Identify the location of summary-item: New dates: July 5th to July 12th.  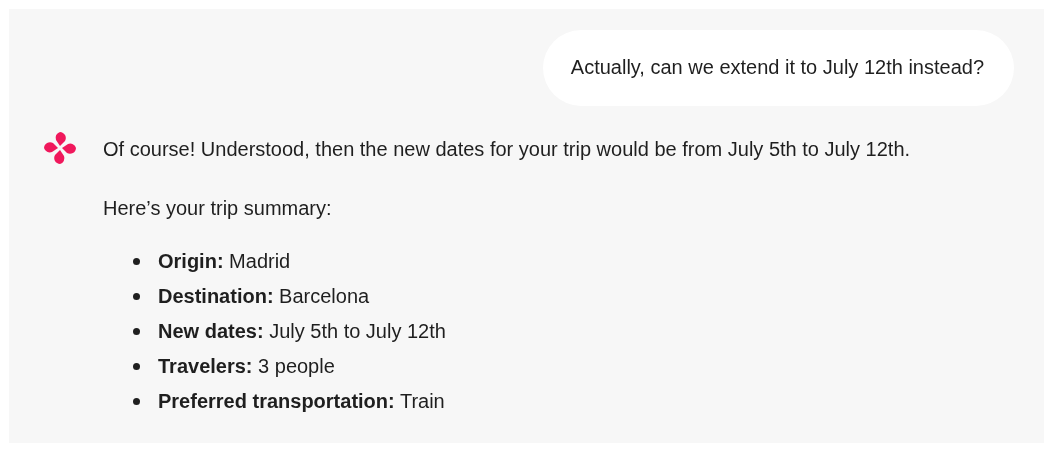
(302, 331).